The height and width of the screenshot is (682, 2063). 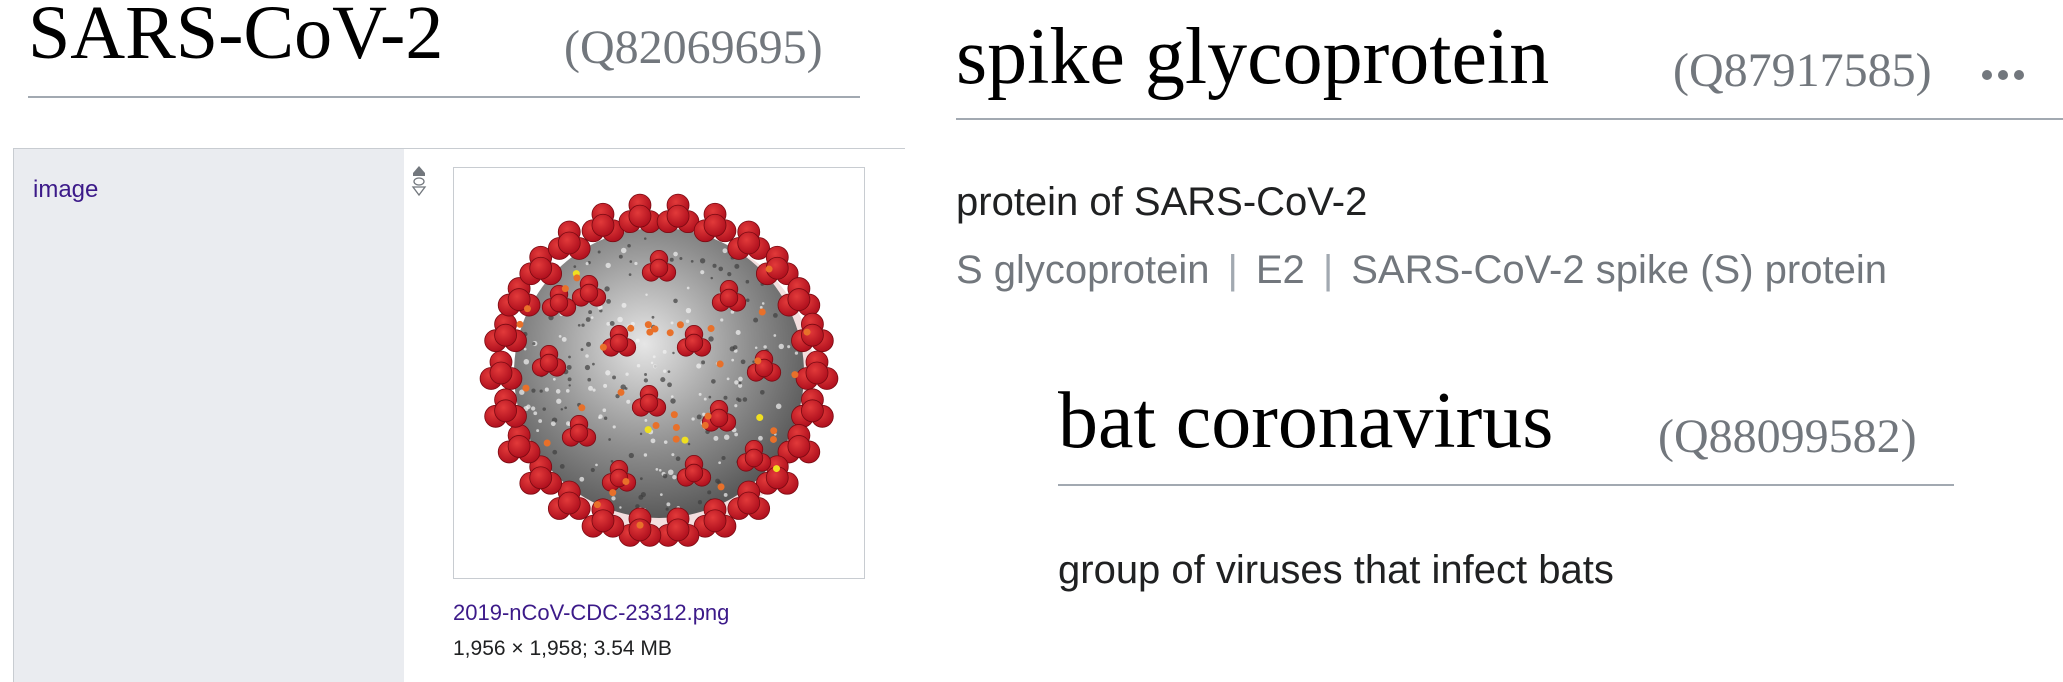 I want to click on spike-glycoprotein-qid: (Q87917585), so click(x=1802, y=70).